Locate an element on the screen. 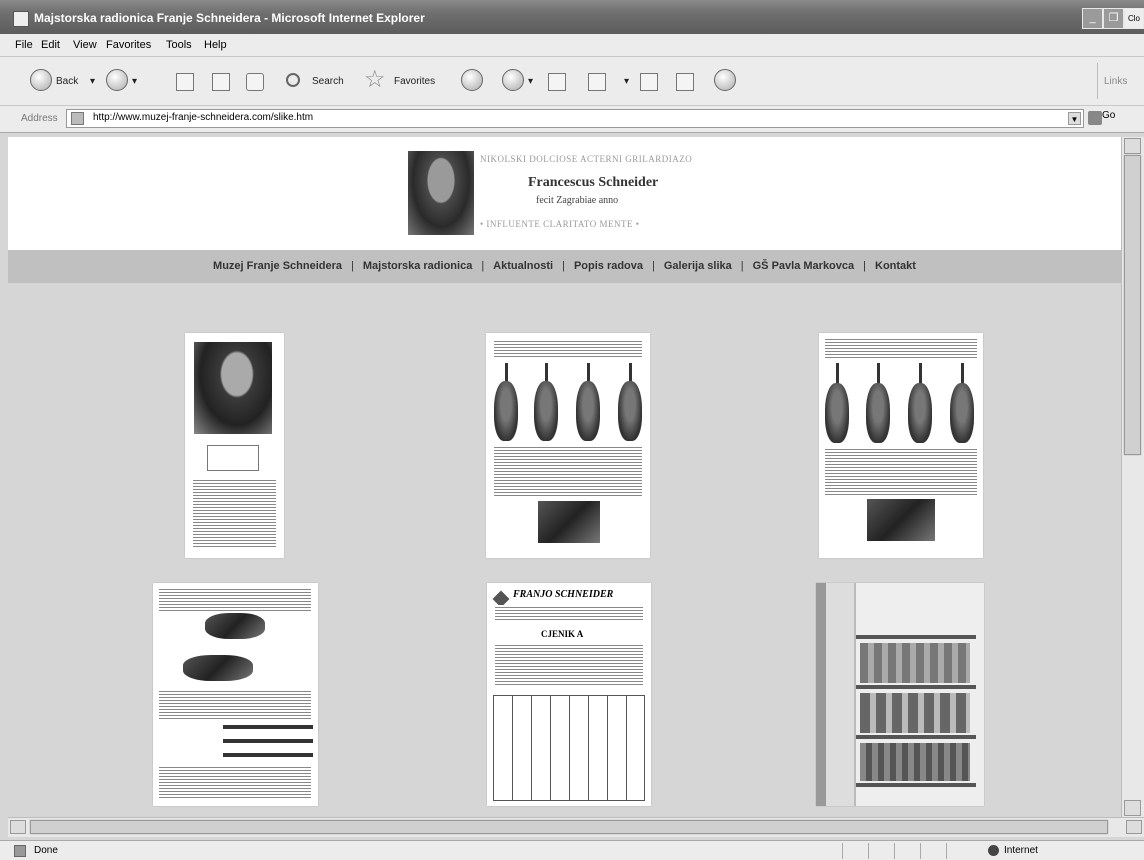 The image size is (1144, 860). menu-tools: Tools is located at coordinates (179, 45).